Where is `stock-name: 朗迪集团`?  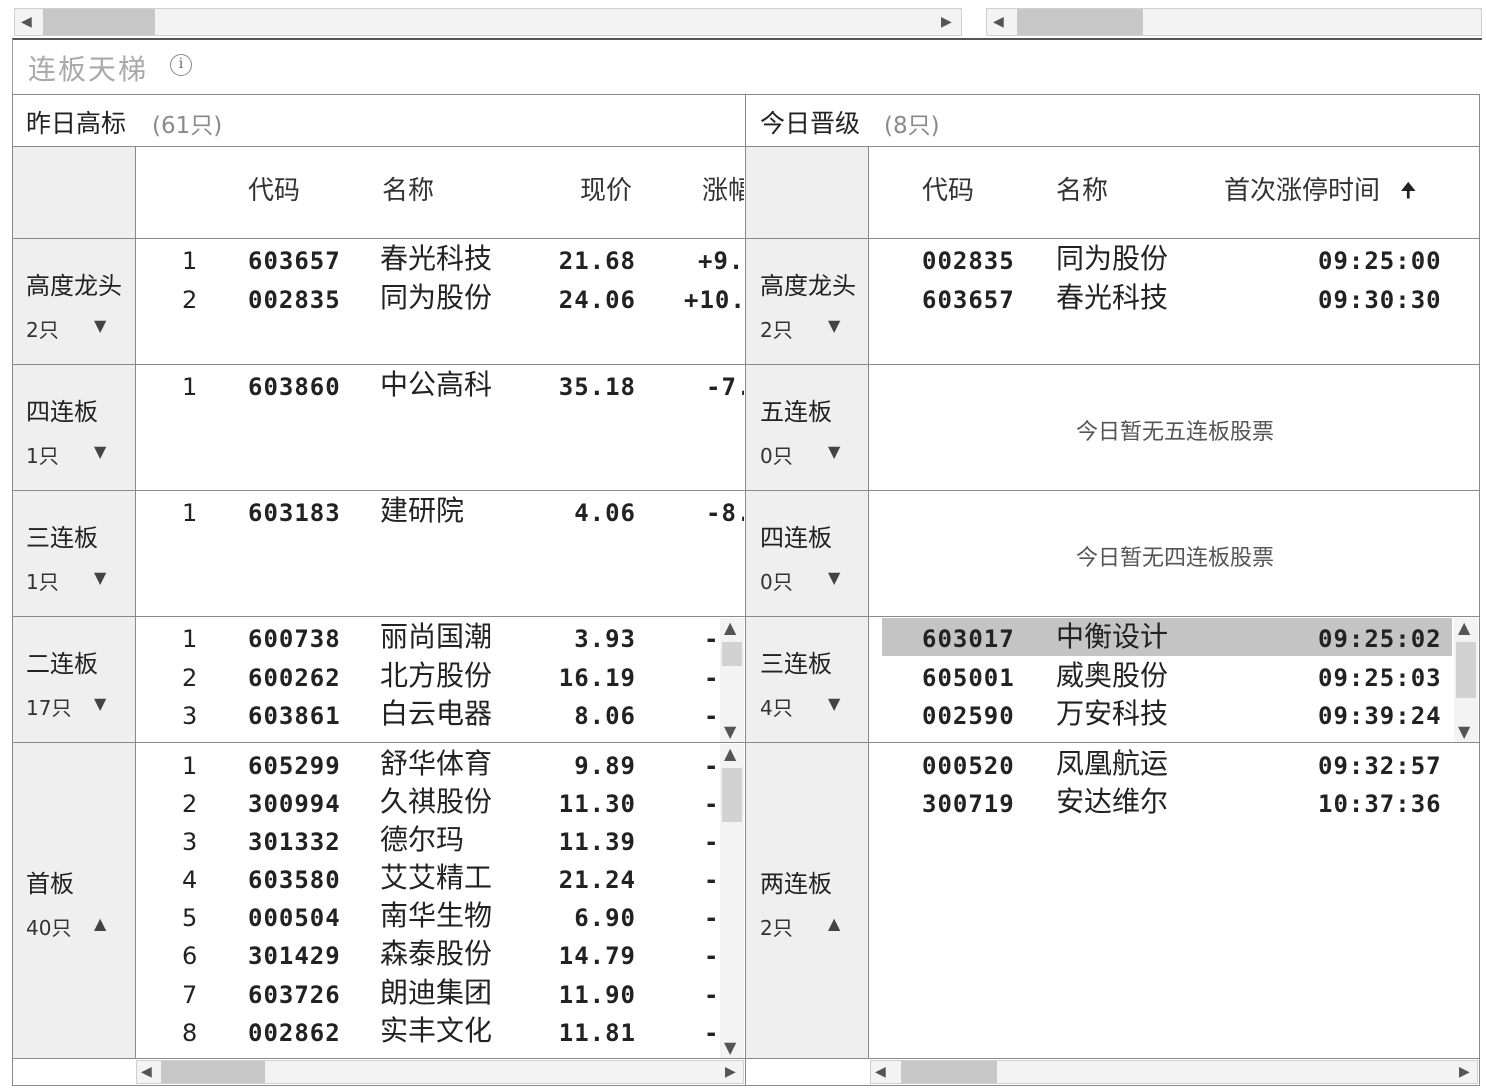
stock-name: 朗迪集团 is located at coordinates (436, 992).